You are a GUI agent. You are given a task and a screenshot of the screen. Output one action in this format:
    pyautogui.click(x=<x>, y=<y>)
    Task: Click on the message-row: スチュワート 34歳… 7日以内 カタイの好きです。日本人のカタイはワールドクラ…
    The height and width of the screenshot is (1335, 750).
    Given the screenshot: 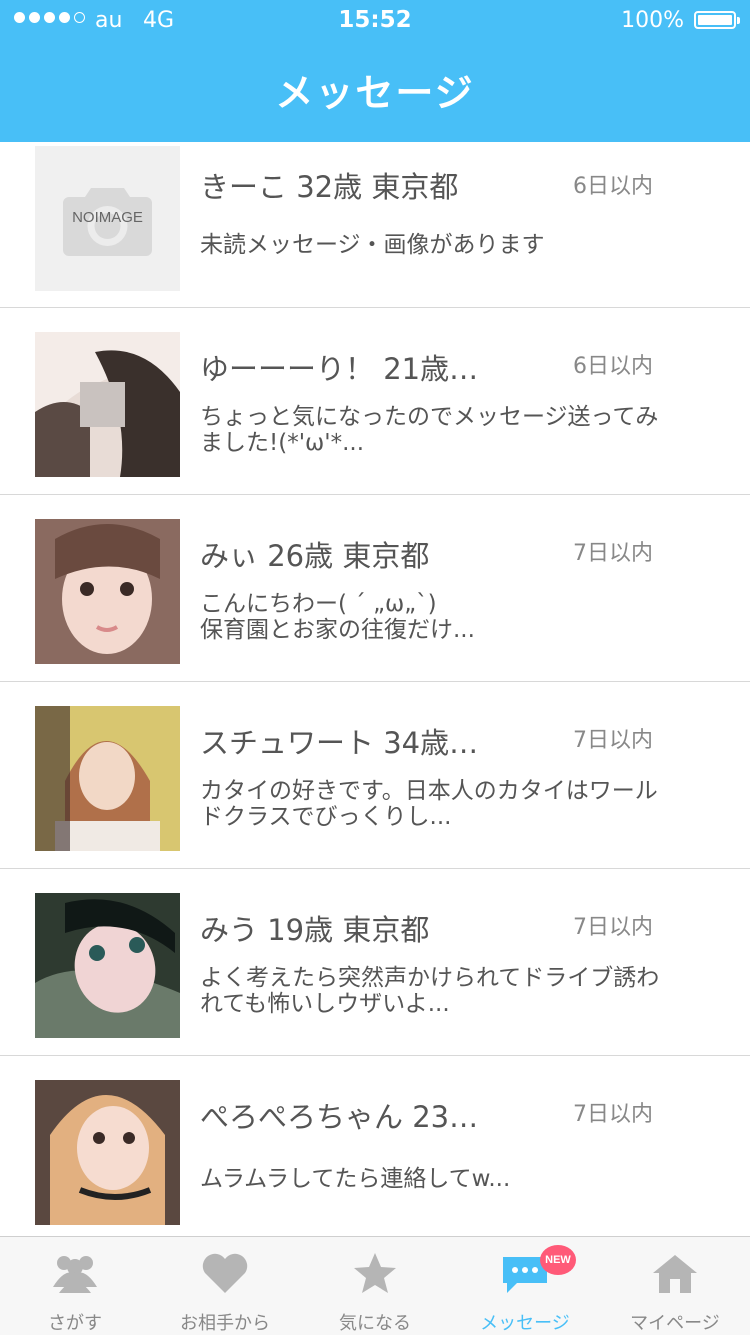 What is the action you would take?
    pyautogui.click(x=375, y=775)
    